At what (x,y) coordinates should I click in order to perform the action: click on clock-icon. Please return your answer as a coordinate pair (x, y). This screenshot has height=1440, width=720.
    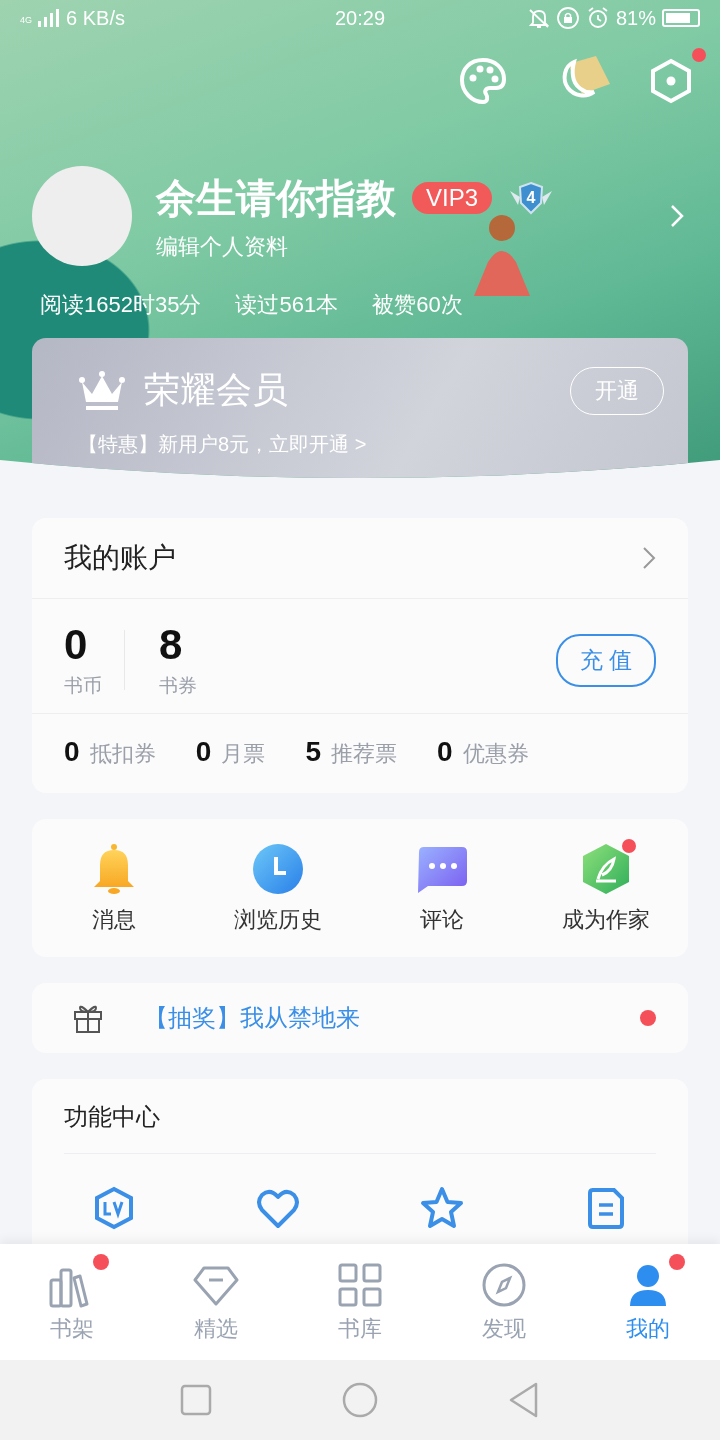
    Looking at the image, I should click on (278, 869).